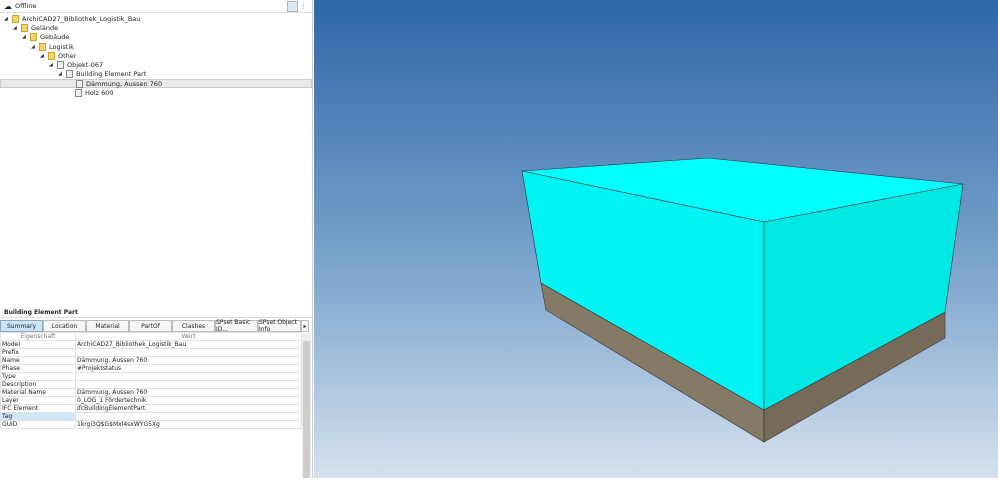 The image size is (998, 480). I want to click on tree-item: Dämmung, Aussen 760, so click(156, 84).